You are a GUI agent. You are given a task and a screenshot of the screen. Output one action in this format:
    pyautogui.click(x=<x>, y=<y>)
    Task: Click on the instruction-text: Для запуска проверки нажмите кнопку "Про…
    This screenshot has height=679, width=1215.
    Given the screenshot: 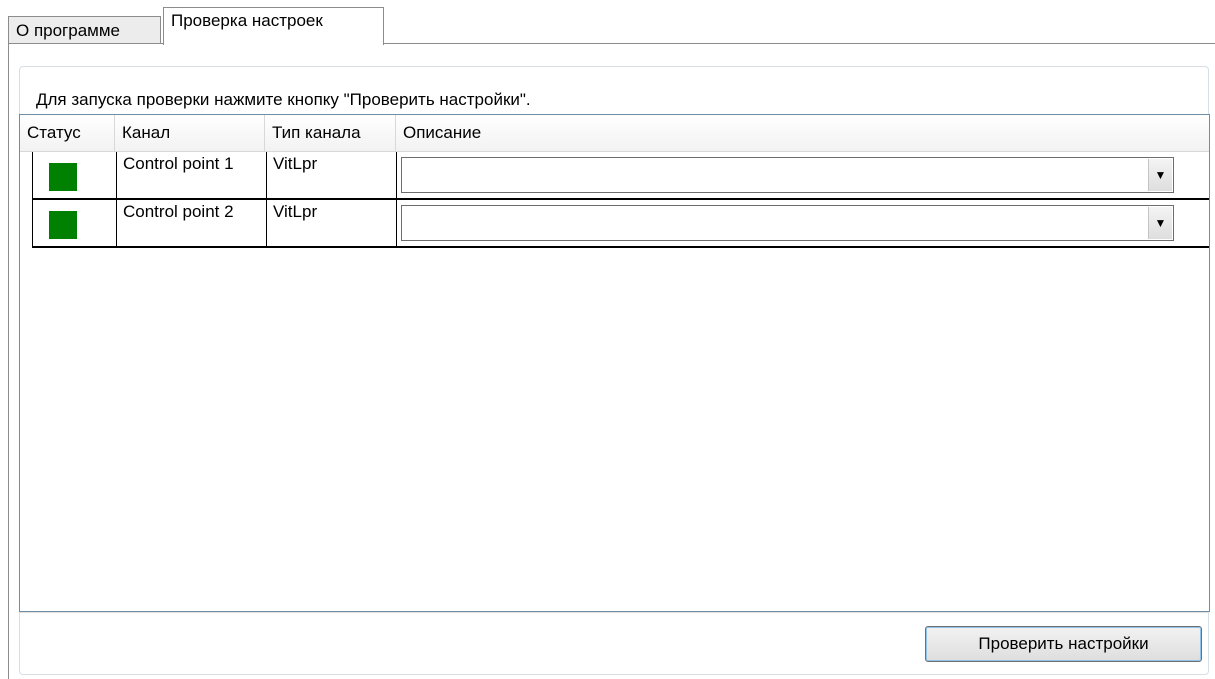 What is the action you would take?
    pyautogui.click(x=283, y=99)
    